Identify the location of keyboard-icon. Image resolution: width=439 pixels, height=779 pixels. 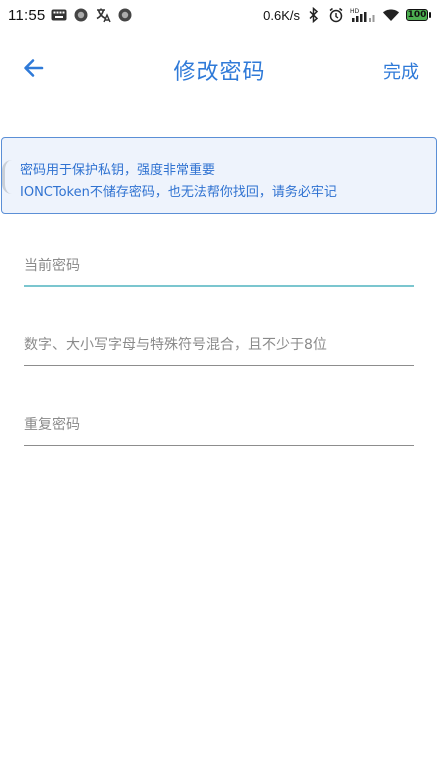
(59, 15).